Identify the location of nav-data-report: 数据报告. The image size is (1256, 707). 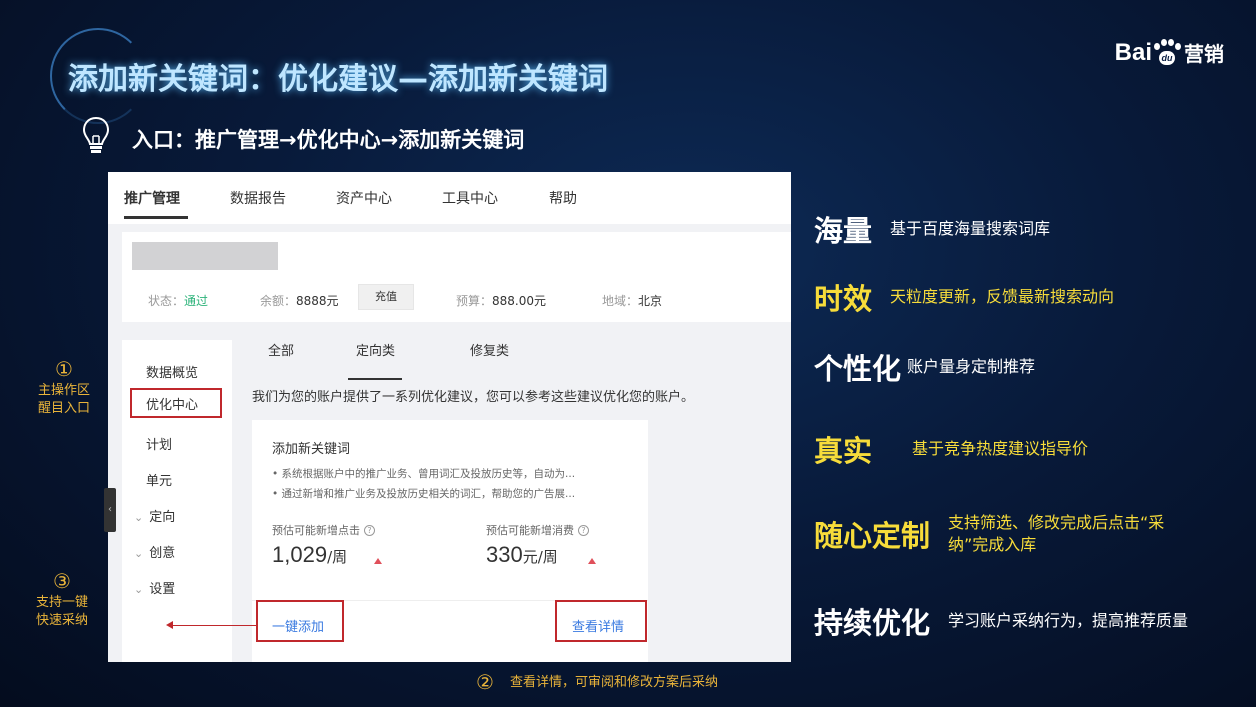
(258, 198).